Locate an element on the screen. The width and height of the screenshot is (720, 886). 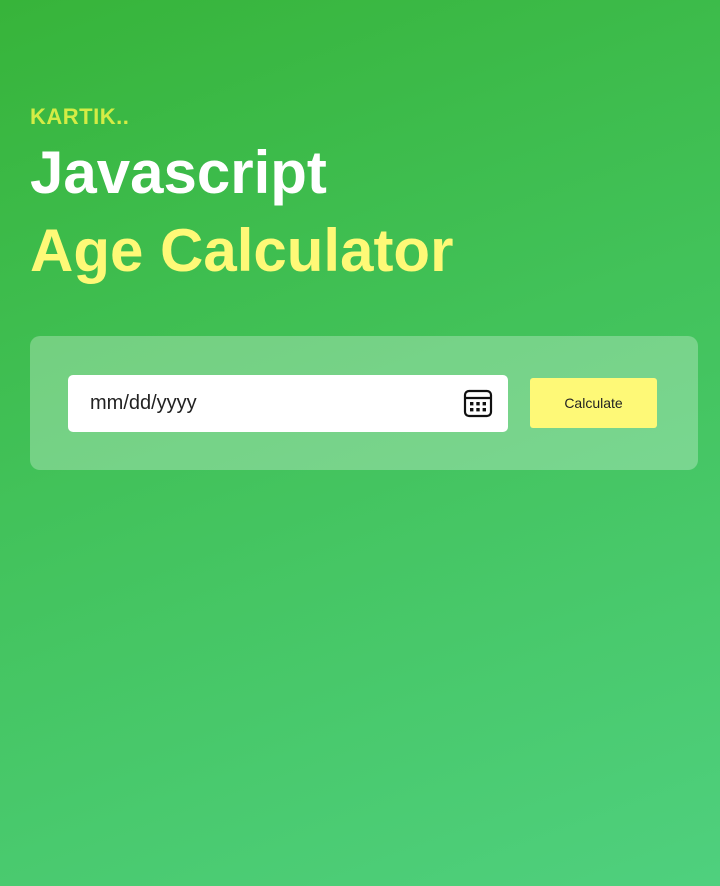
page-title-line1: Javascript is located at coordinates (178, 172).